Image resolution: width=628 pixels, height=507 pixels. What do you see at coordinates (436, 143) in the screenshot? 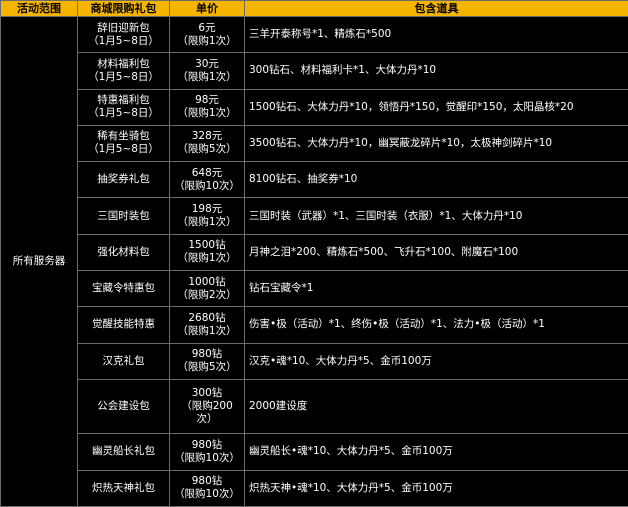
I see `items-cell: 3500钻石、大体力丹*10，幽冥蔽龙碎片*10，太极神剑碎片*10` at bounding box center [436, 143].